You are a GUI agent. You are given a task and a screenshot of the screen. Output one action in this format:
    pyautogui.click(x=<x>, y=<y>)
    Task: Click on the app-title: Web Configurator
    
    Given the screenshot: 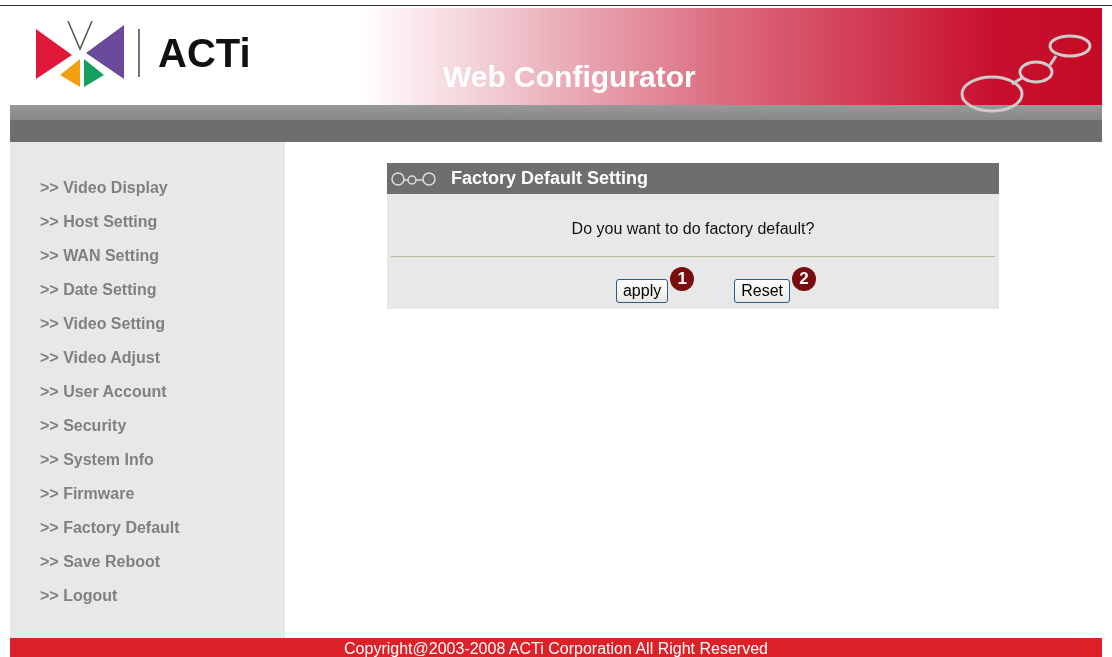 What is the action you would take?
    pyautogui.click(x=569, y=77)
    